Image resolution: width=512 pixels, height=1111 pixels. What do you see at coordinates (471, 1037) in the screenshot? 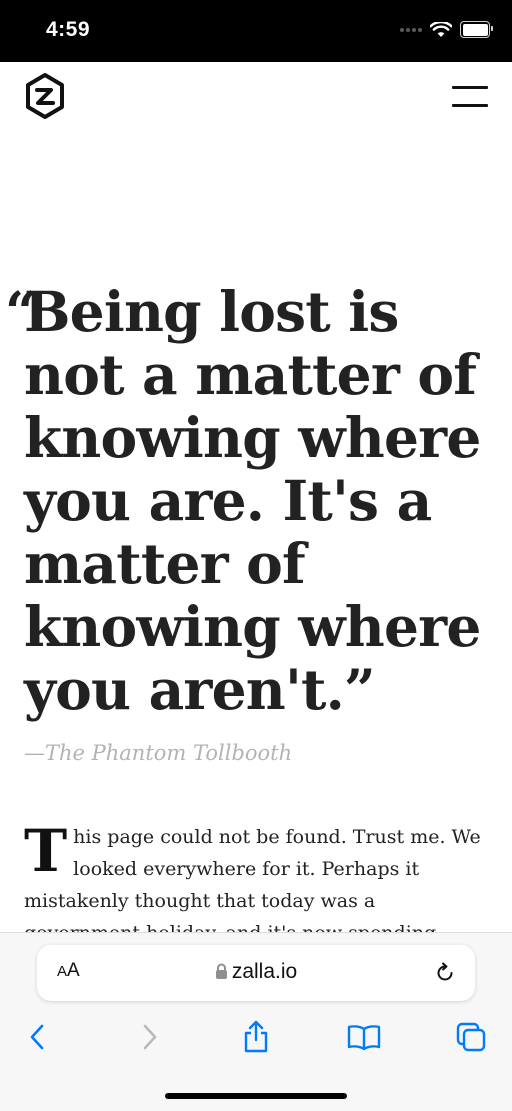
I see `tabs-icon` at bounding box center [471, 1037].